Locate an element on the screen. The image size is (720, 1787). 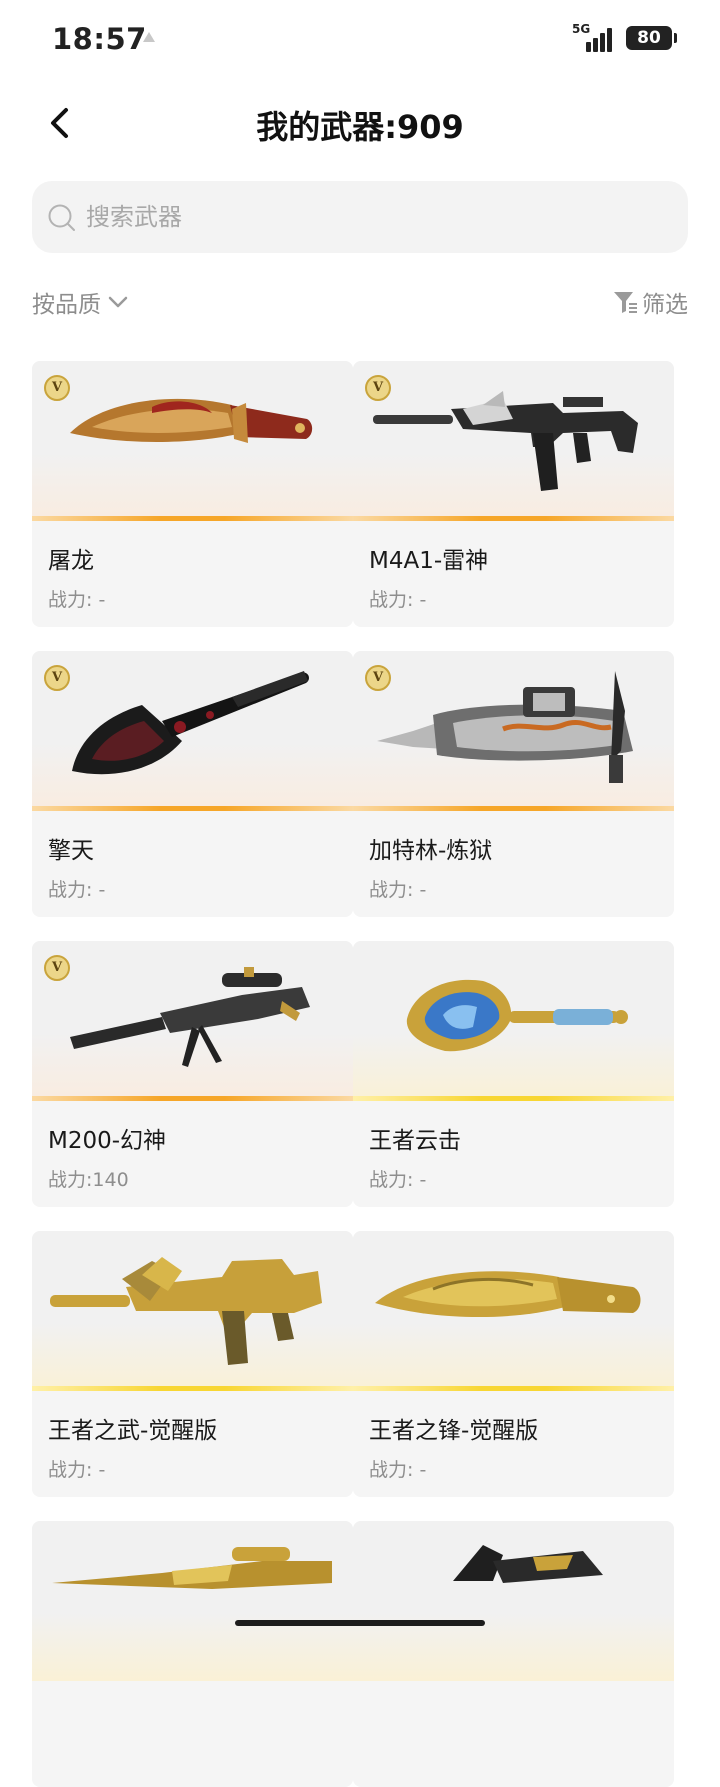
weapon-card: 王者之锋-觉醒版 战力: - is located at coordinates (513, 1364).